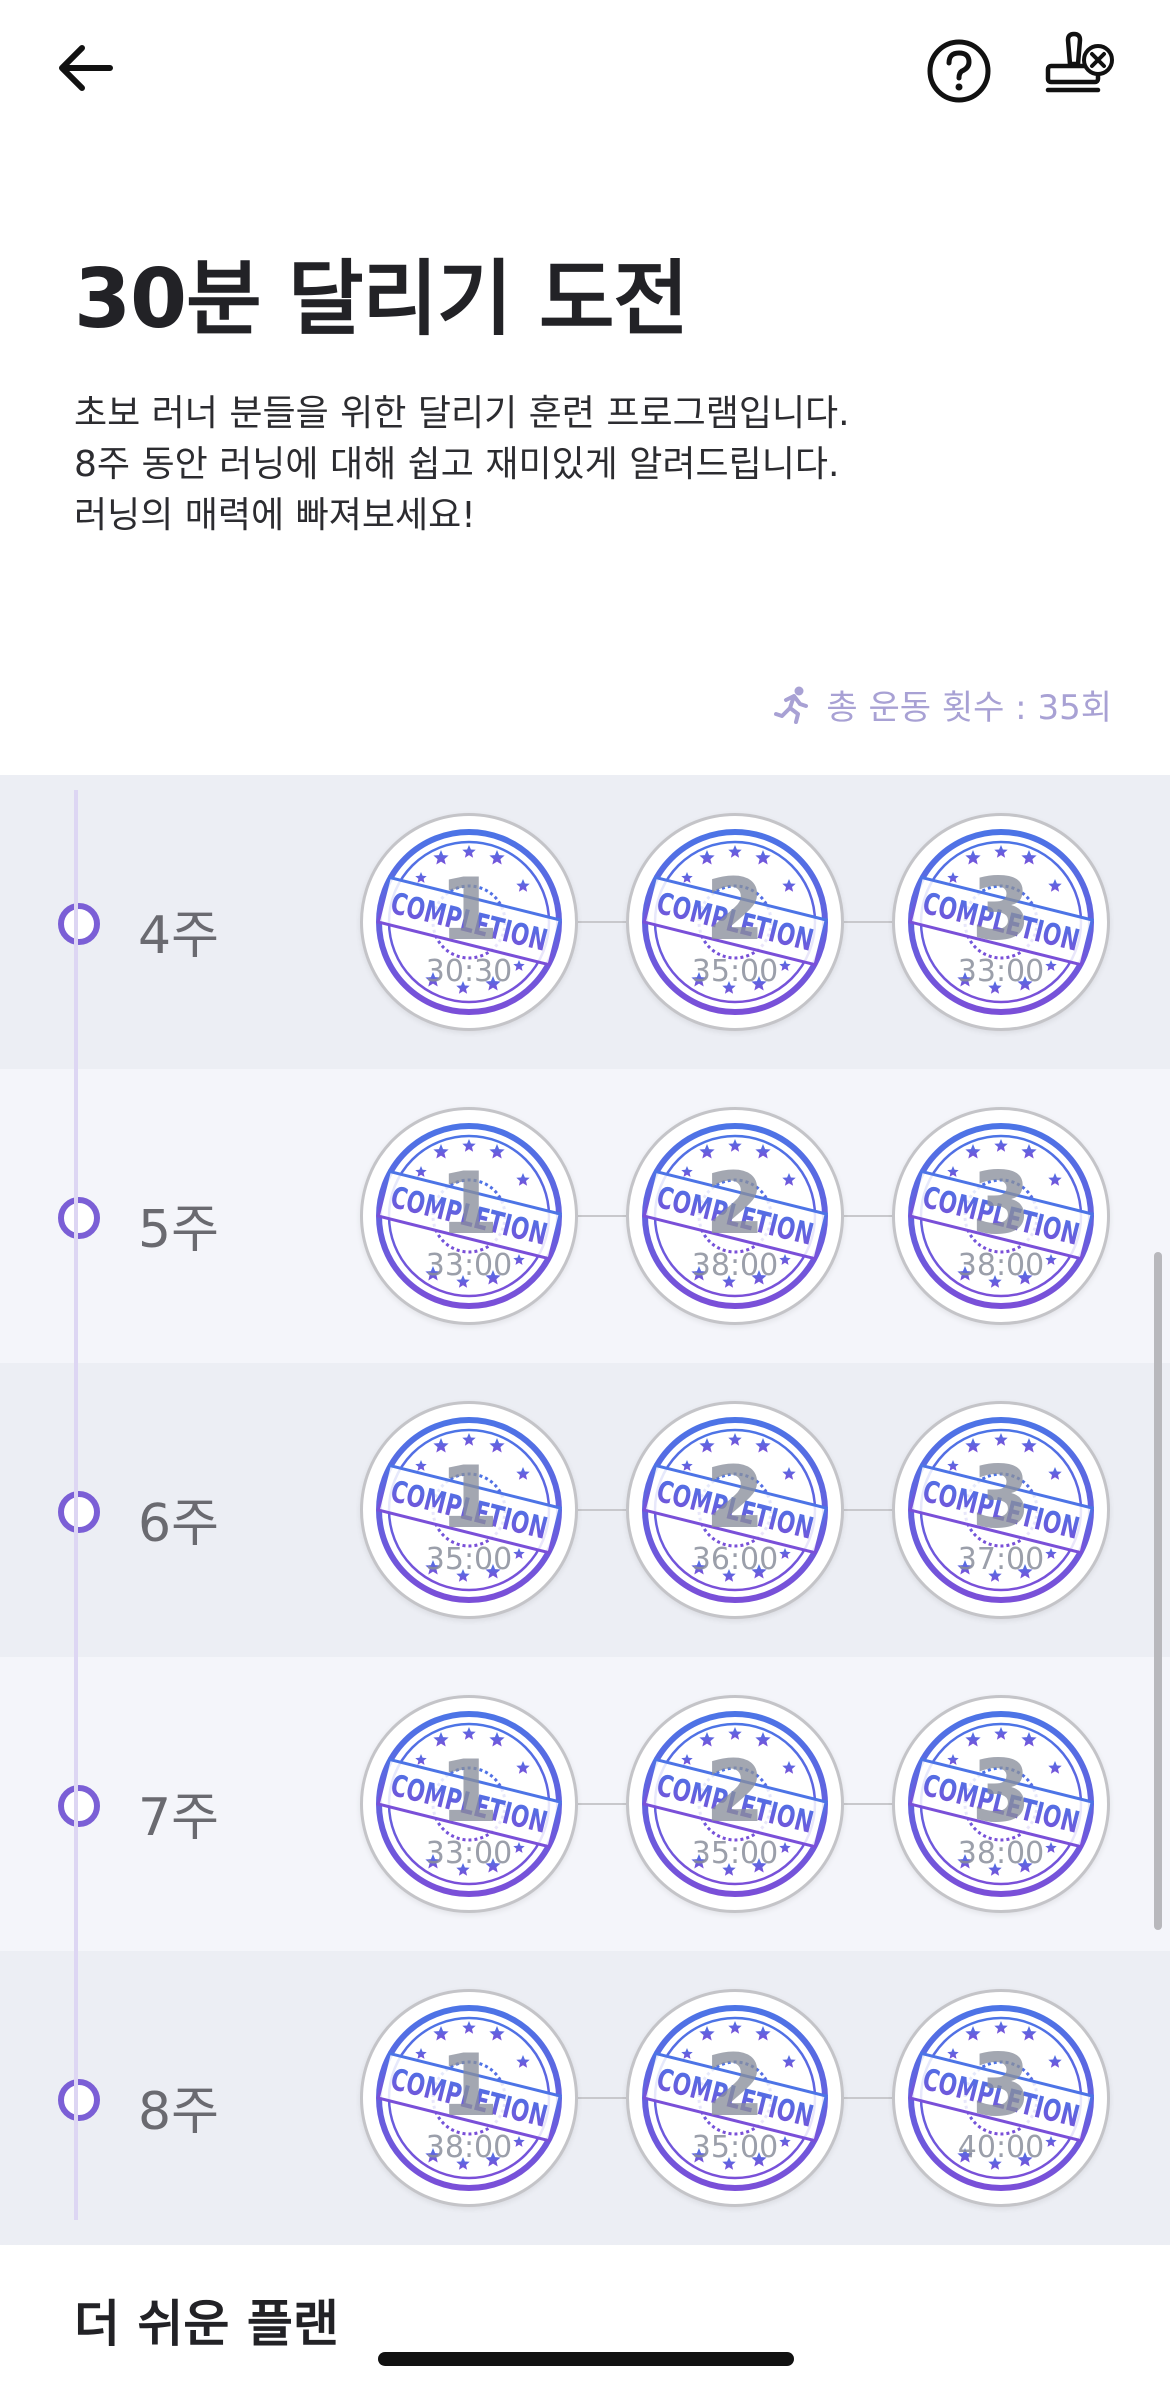 The image size is (1170, 2395). I want to click on description-line: 8주 동안 러닝에 대해 쉽고 재미있게 알려드립니다., so click(457, 464).